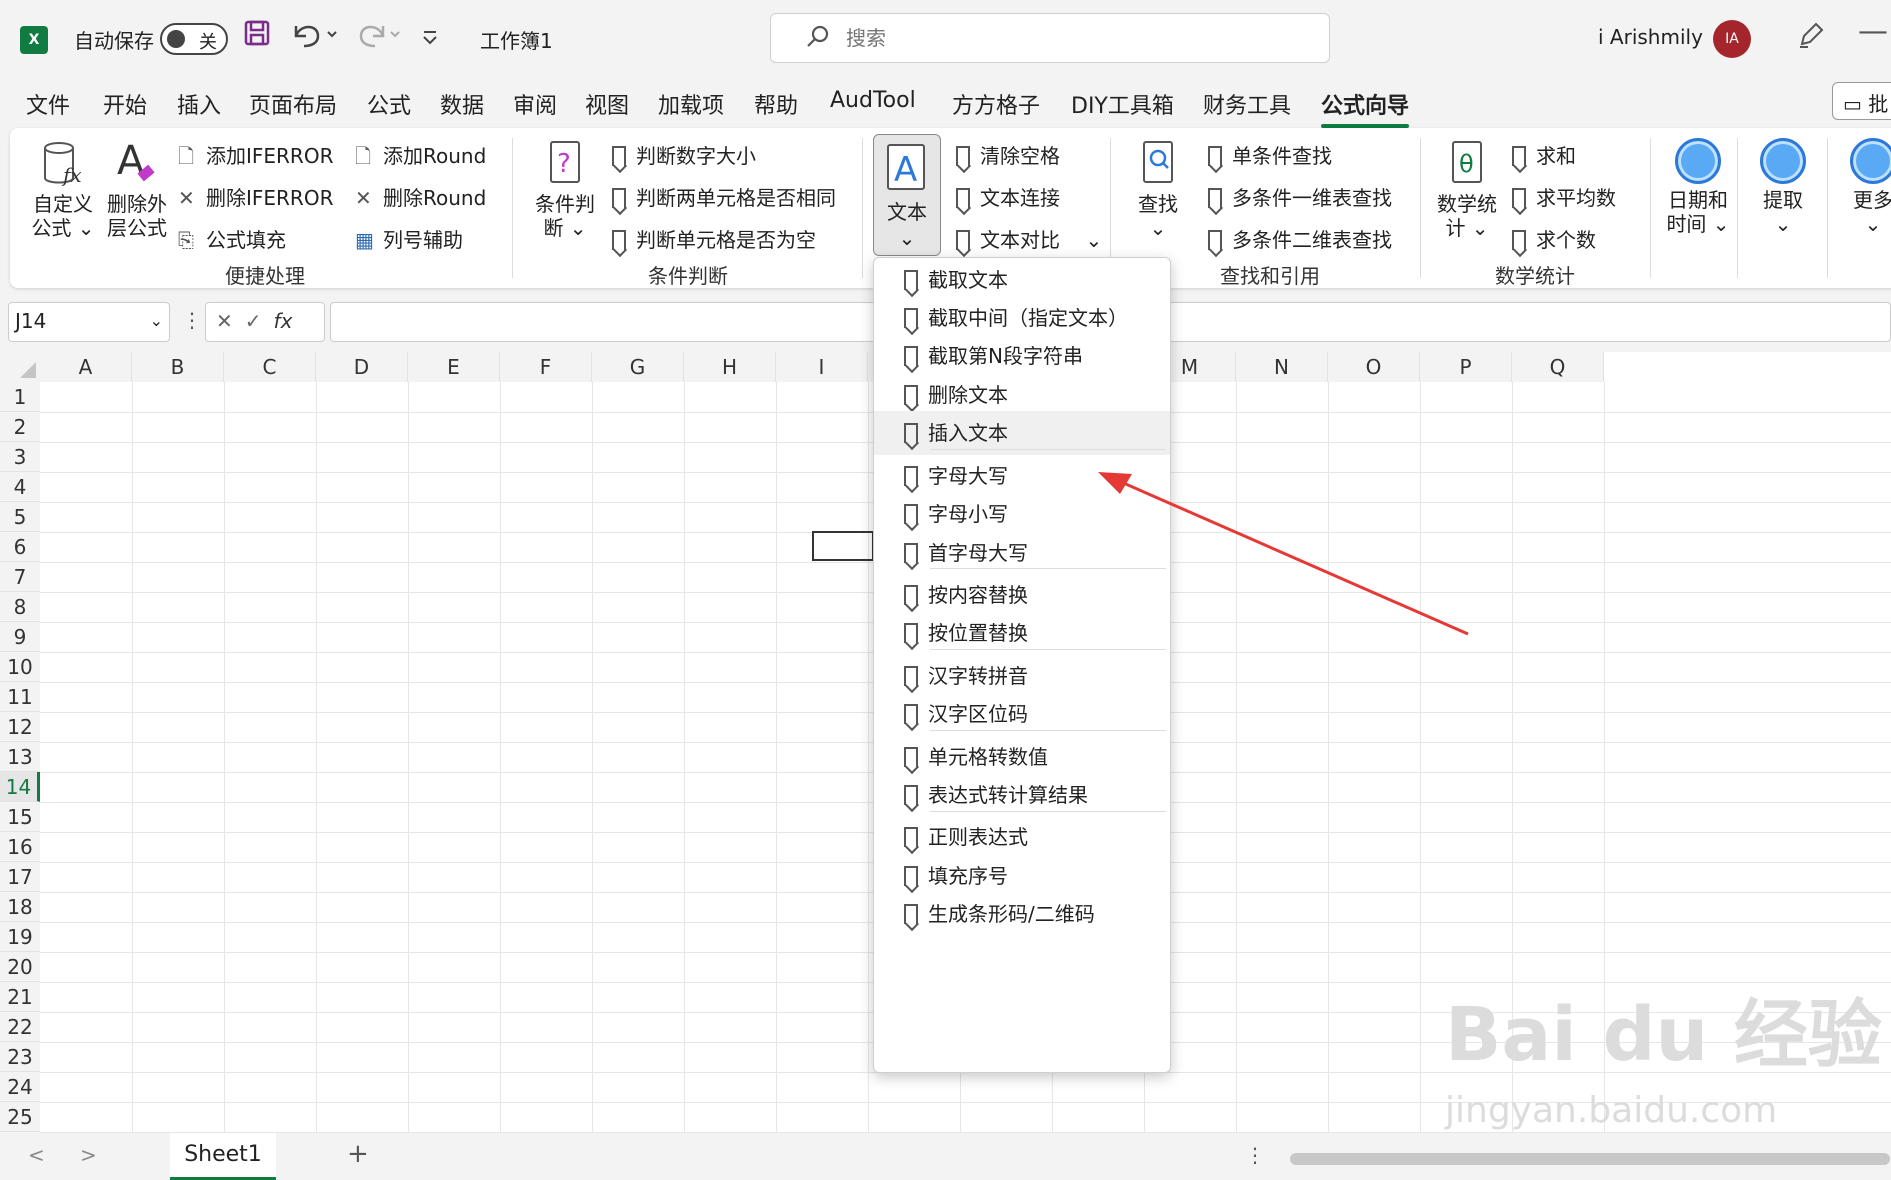 The height and width of the screenshot is (1180, 1891). I want to click on column-header: B, so click(178, 367).